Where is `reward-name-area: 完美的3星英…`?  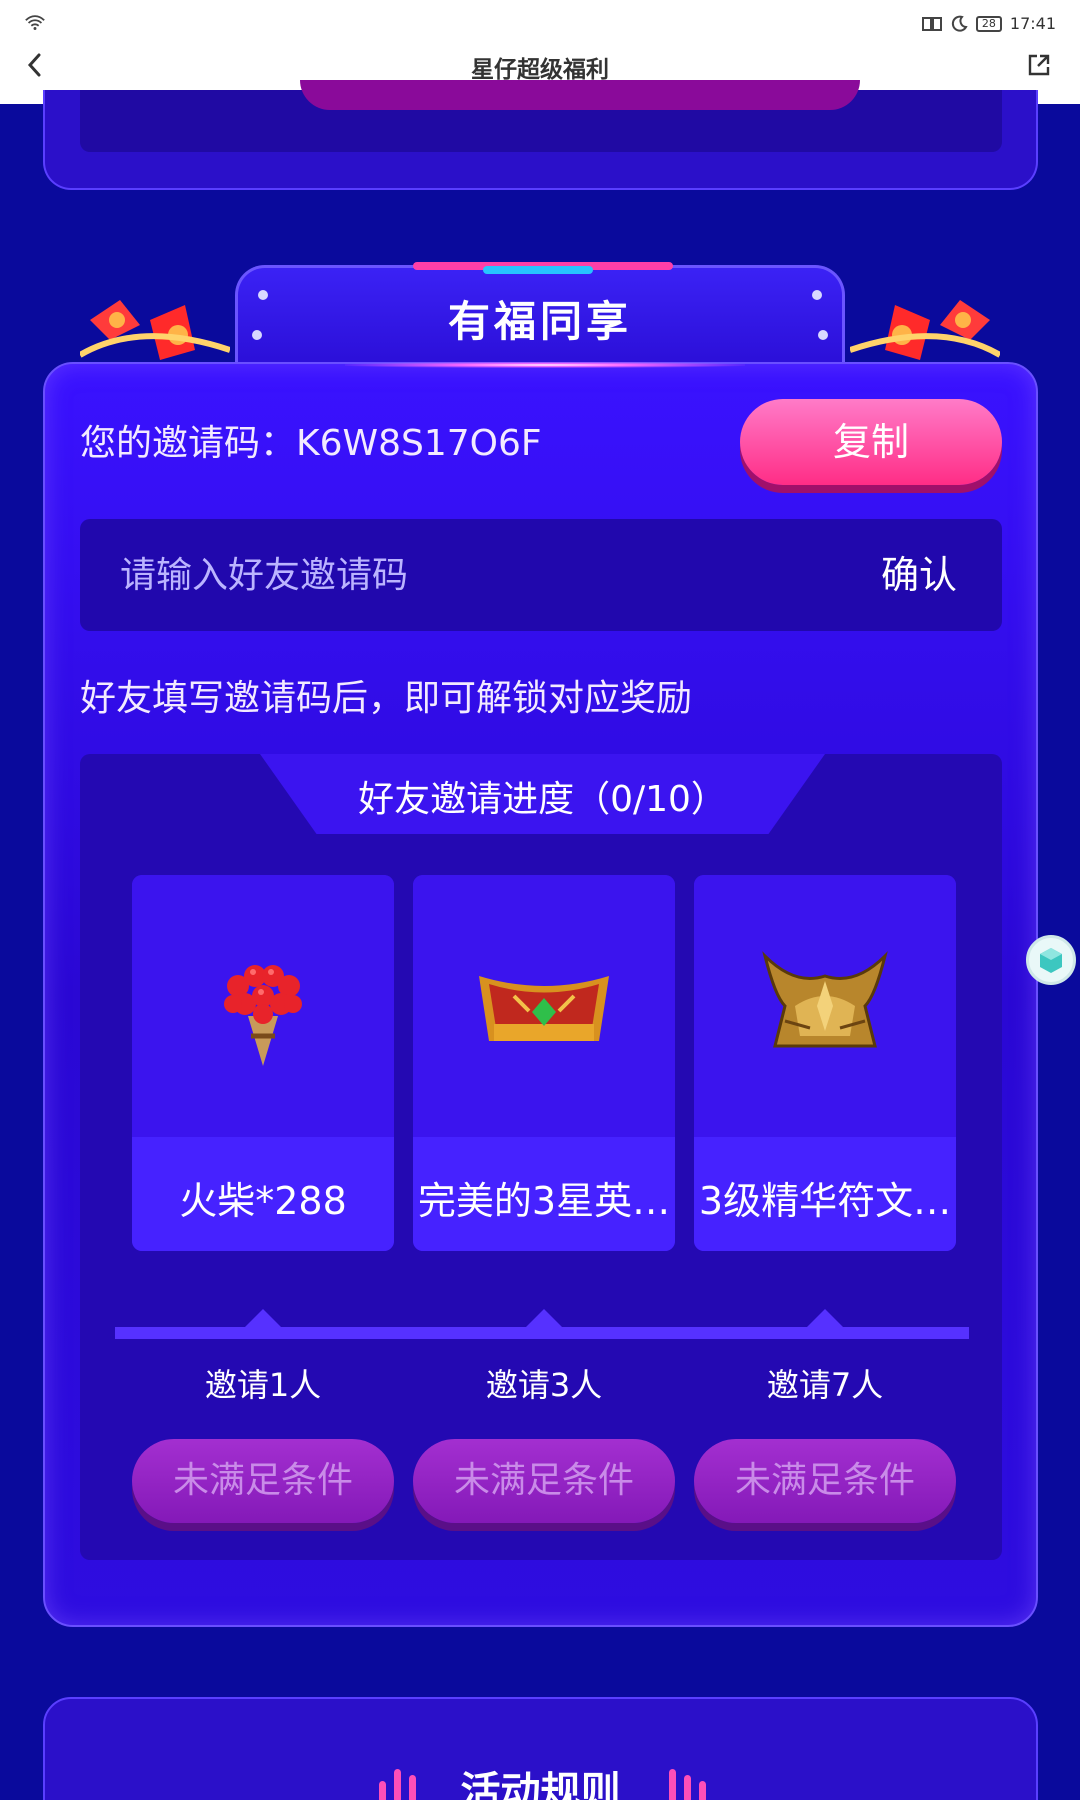 reward-name-area: 完美的3星英… is located at coordinates (544, 1194).